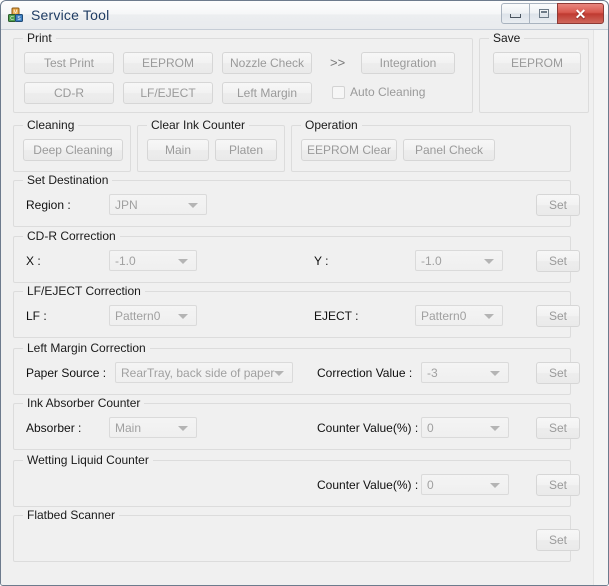 This screenshot has height=586, width=609. I want to click on window-controls: ✕, so click(552, 13).